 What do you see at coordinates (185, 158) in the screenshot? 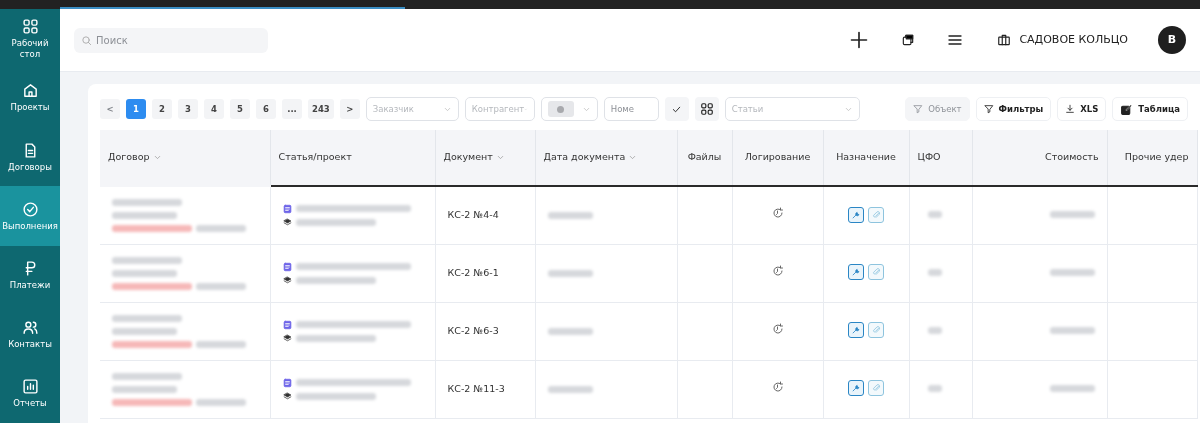
I see `column-header: Договор` at bounding box center [185, 158].